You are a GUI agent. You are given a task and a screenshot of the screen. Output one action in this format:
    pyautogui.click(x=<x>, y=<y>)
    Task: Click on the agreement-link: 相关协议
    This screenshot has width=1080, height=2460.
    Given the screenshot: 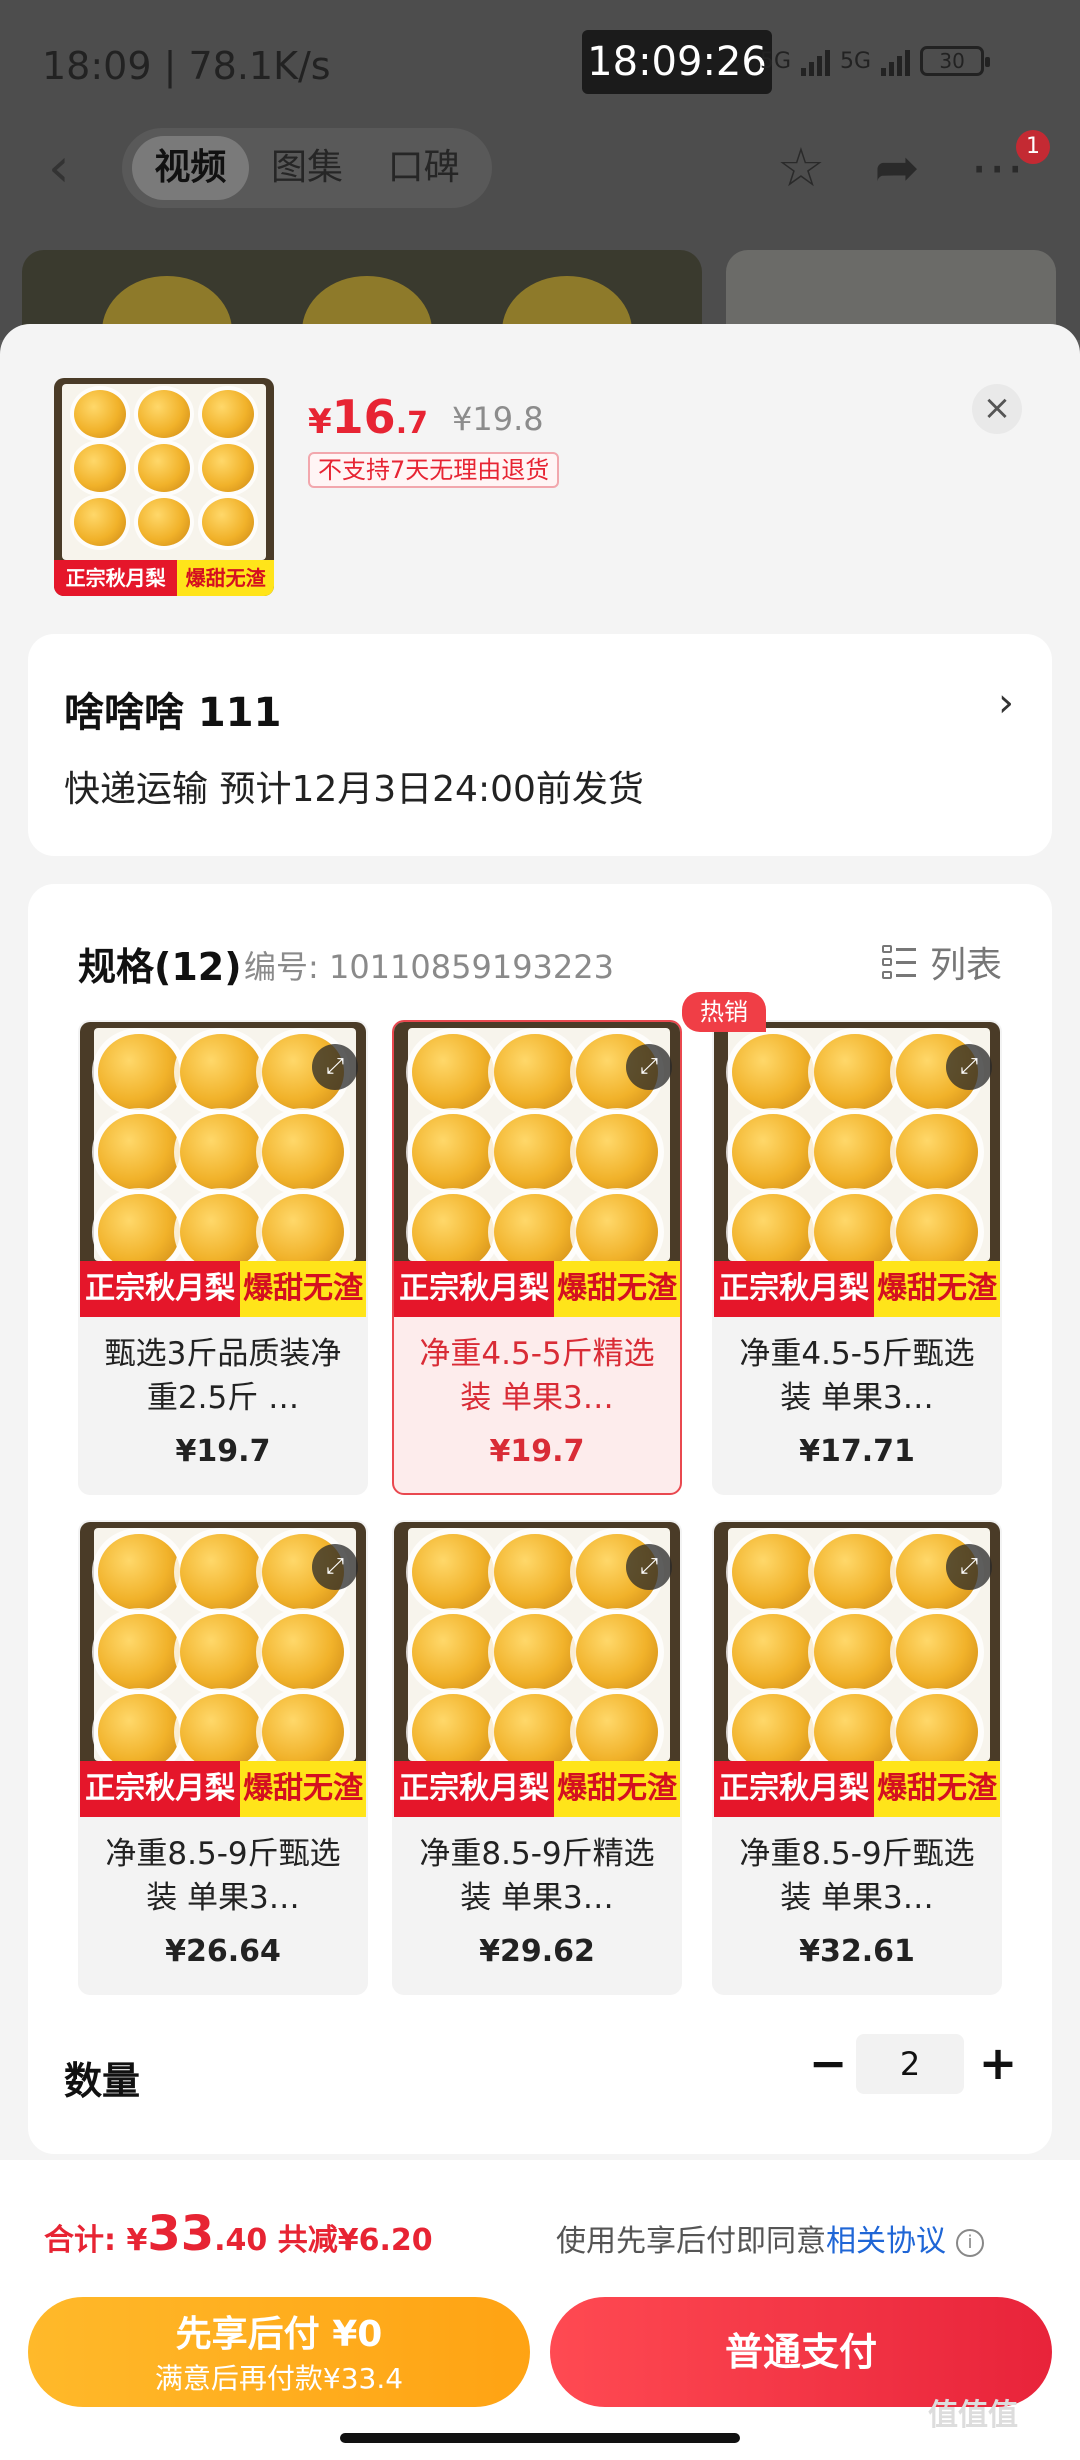 What is the action you would take?
    pyautogui.click(x=886, y=2241)
    